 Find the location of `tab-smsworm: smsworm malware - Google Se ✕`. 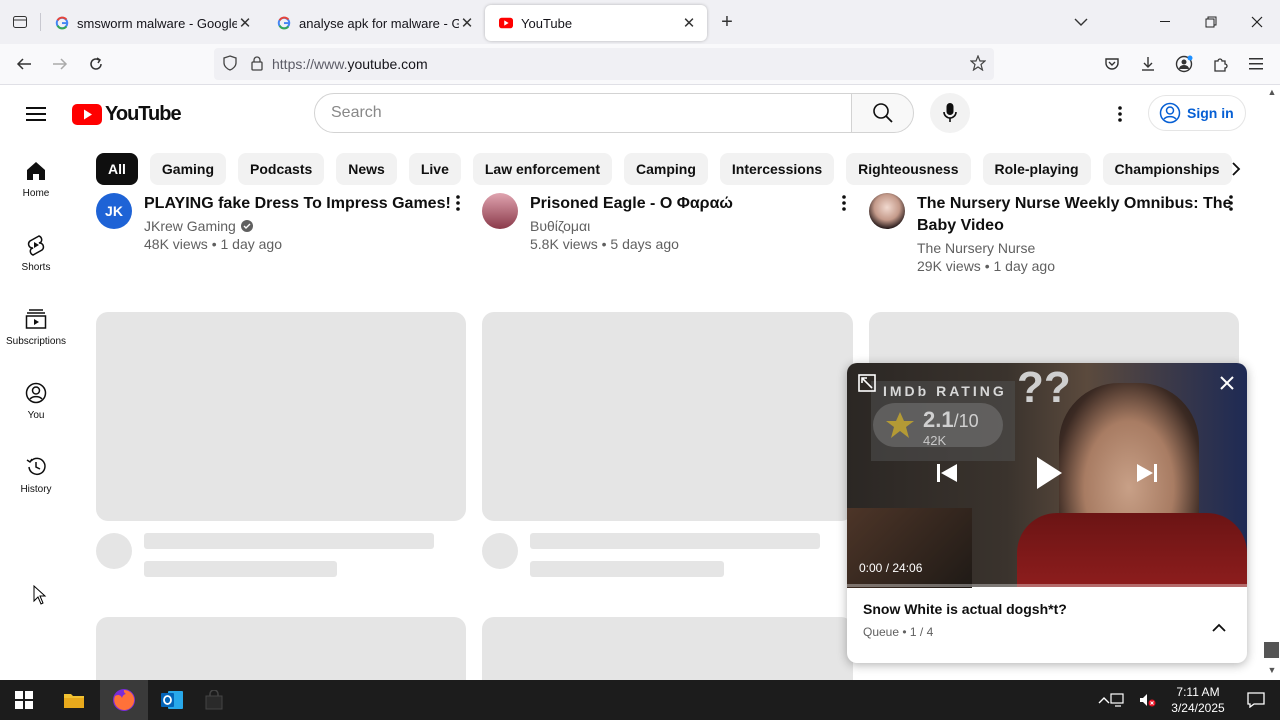

tab-smsworm: smsworm malware - Google Se ✕ is located at coordinates (152, 23).